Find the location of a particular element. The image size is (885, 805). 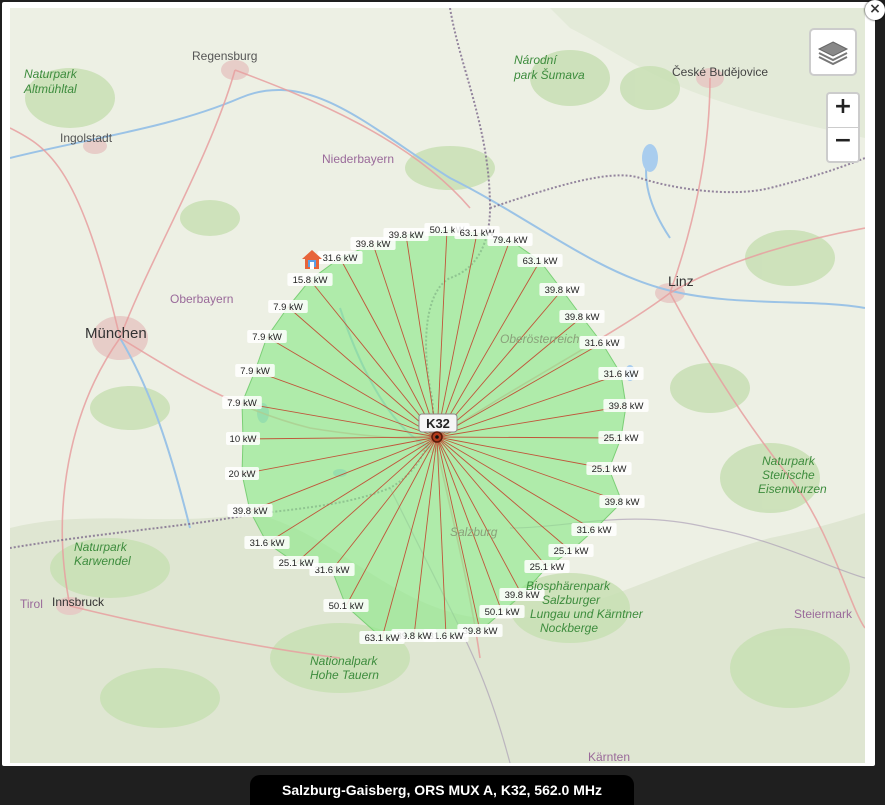

place-label-karwendel: Naturpark Karwendel is located at coordinates (102, 554).